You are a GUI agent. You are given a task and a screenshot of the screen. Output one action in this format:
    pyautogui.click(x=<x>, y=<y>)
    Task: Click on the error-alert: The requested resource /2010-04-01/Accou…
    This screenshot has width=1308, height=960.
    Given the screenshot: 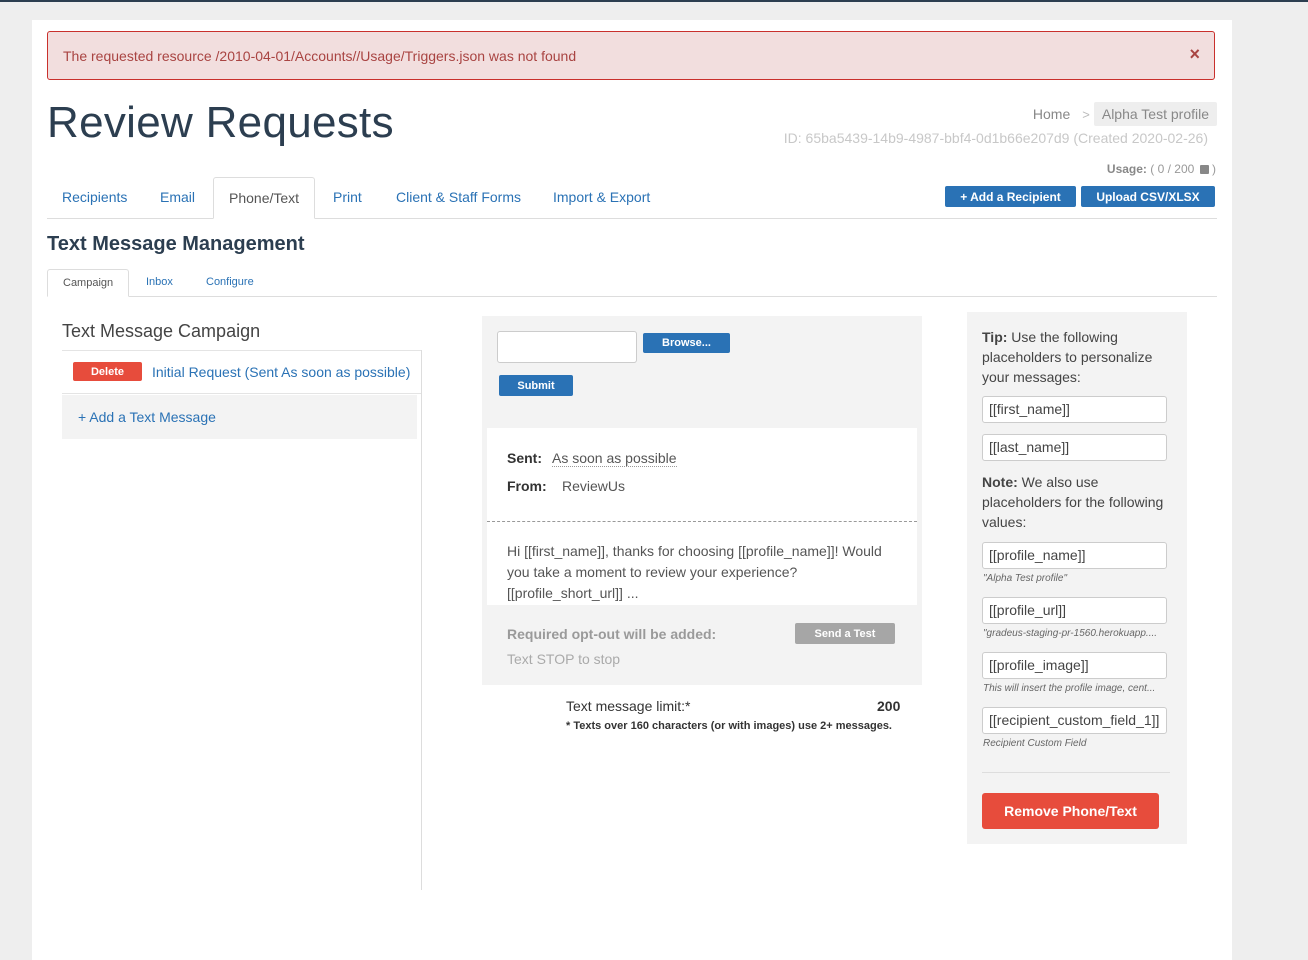 What is the action you would take?
    pyautogui.click(x=631, y=55)
    